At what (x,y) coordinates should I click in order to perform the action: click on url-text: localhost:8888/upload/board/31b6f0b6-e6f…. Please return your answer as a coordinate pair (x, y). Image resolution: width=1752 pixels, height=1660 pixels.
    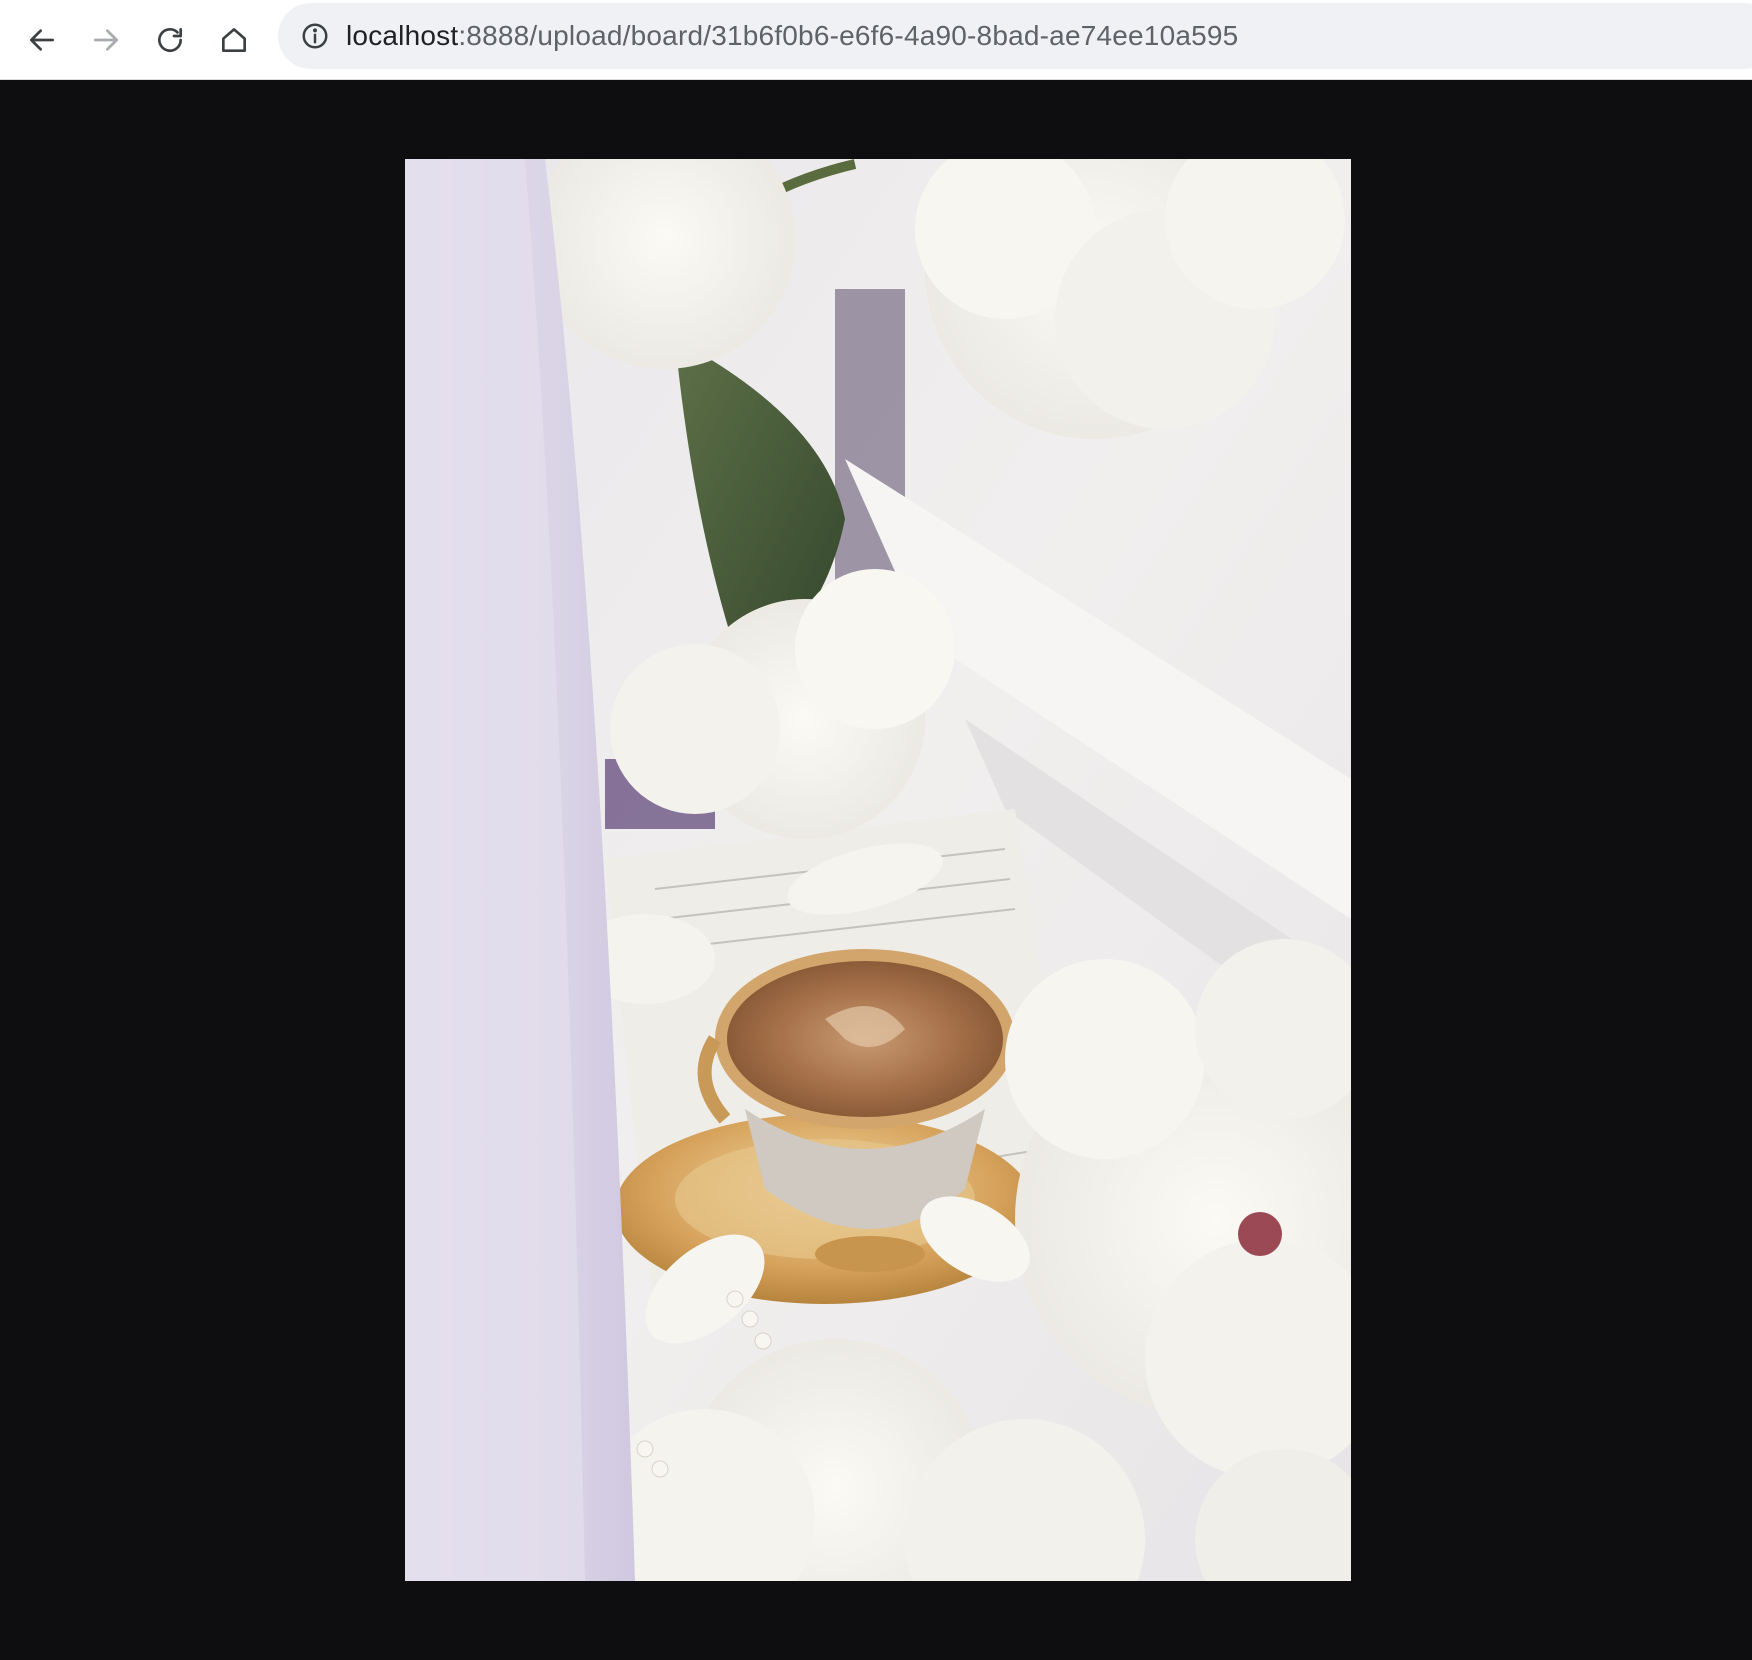
    Looking at the image, I should click on (792, 36).